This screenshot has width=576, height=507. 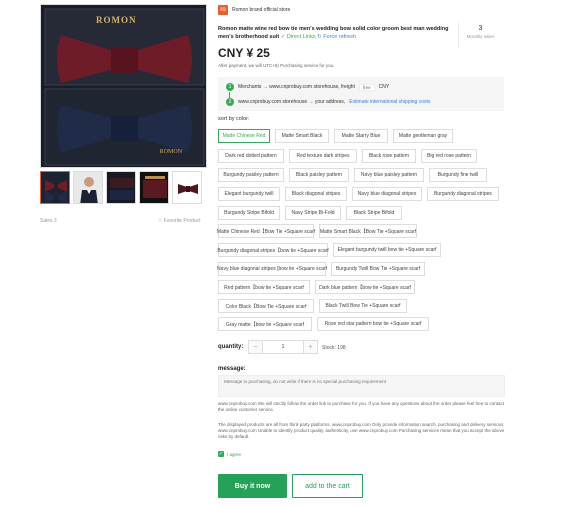 What do you see at coordinates (301, 37) in the screenshot?
I see `direct-links-label: Direct Links` at bounding box center [301, 37].